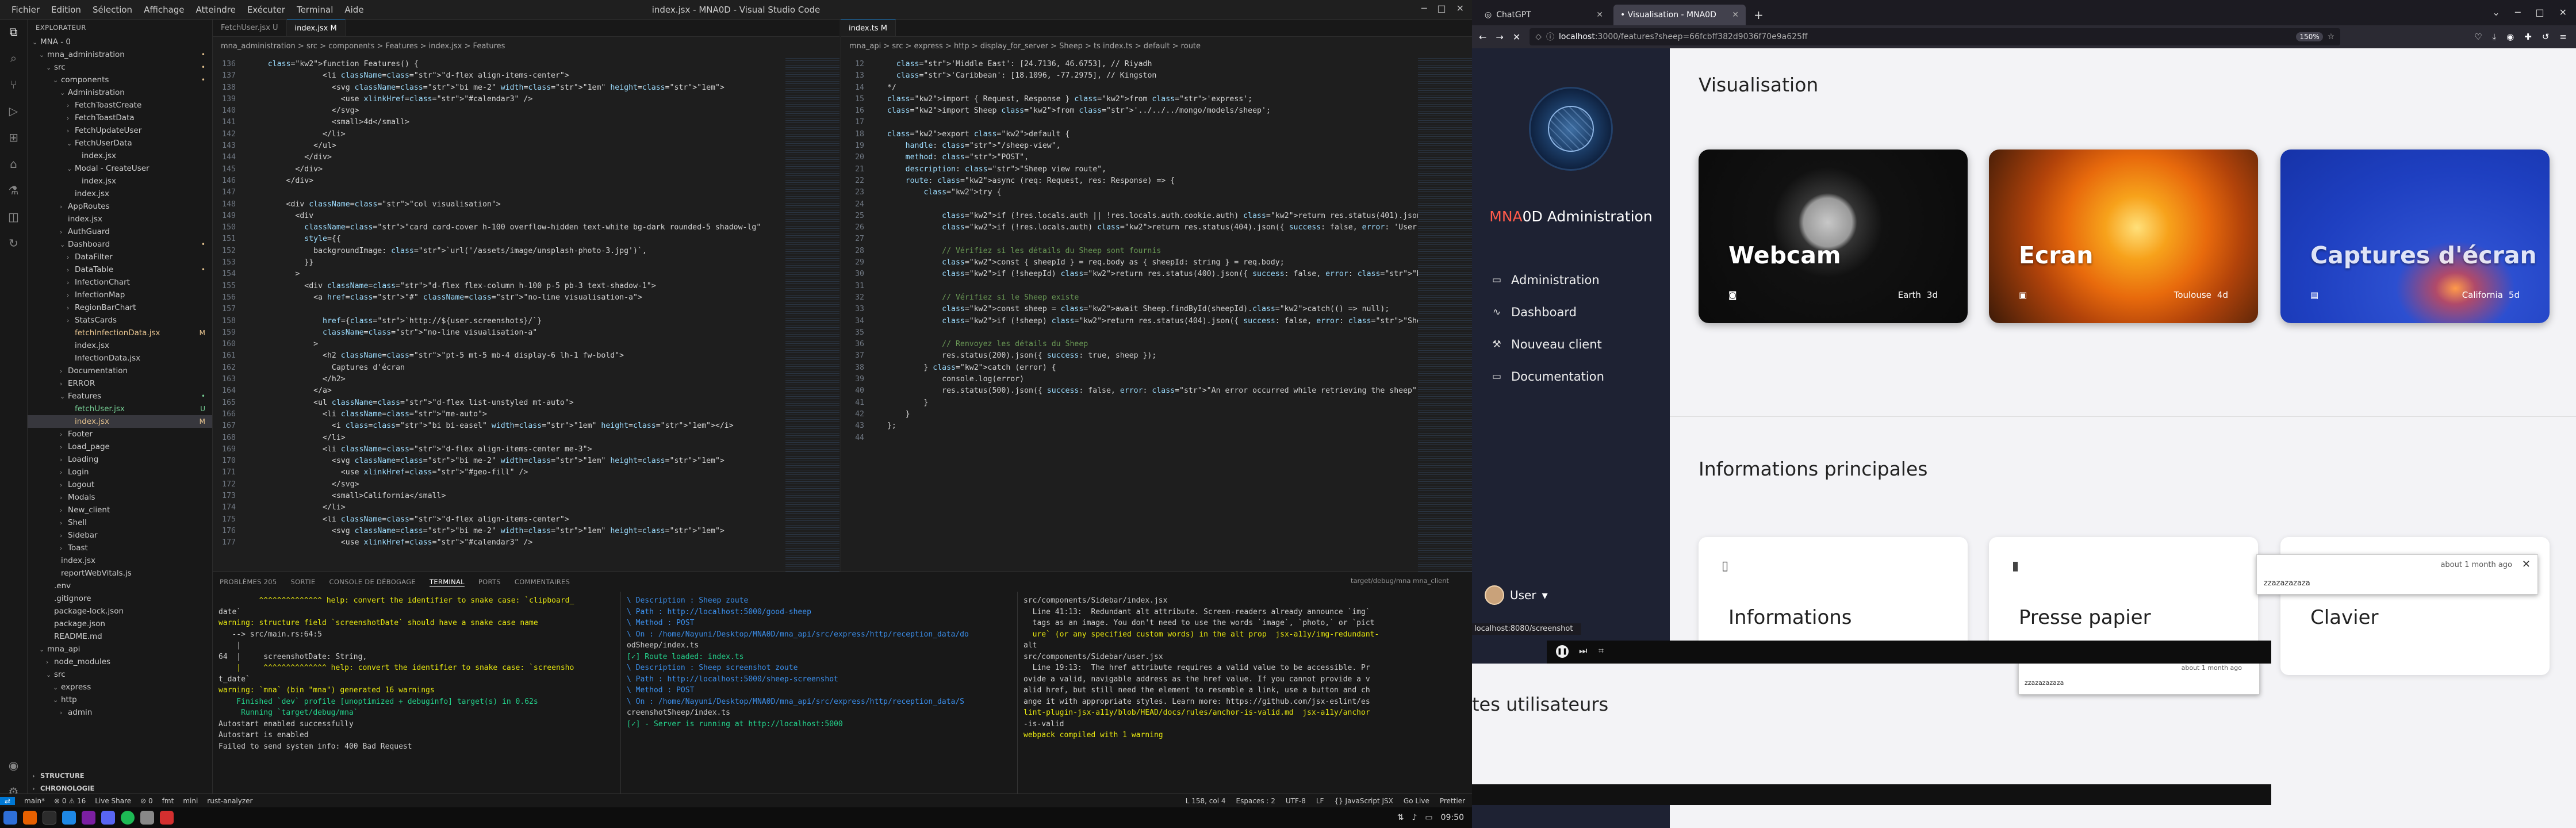 This screenshot has width=2576, height=828. Describe the element at coordinates (1482, 37) in the screenshot. I see `back-icon: ←` at that location.